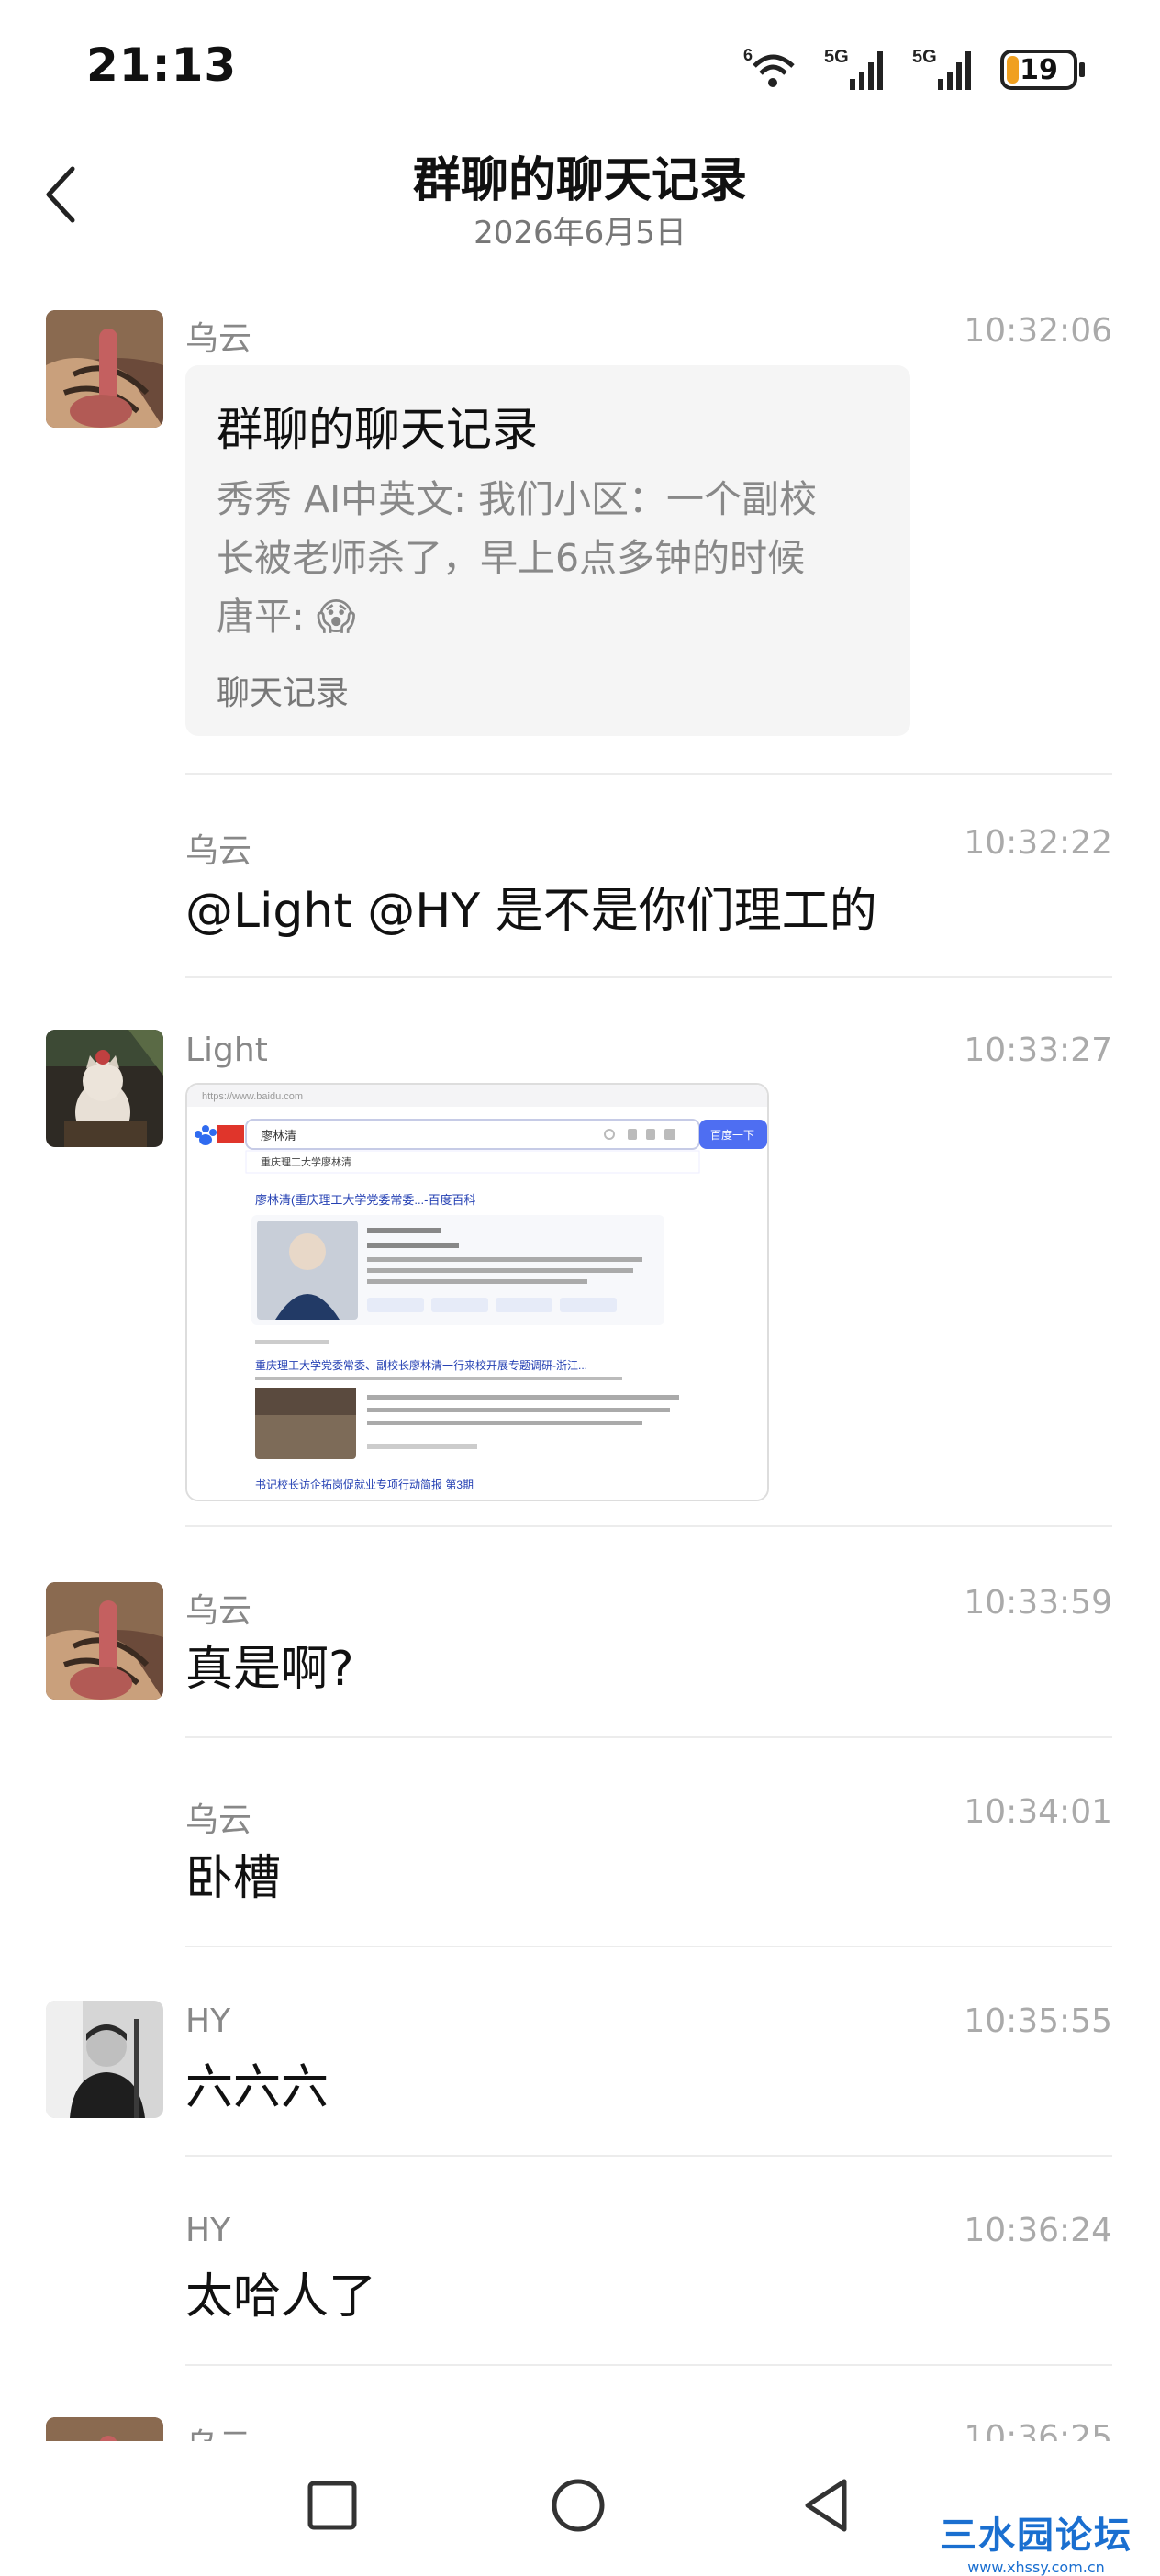 The width and height of the screenshot is (1160, 2576). What do you see at coordinates (364, 1484) in the screenshot?
I see `screenshot-bottom-link: 书记校长访企拓岗促就业专项行动简报 第3期` at bounding box center [364, 1484].